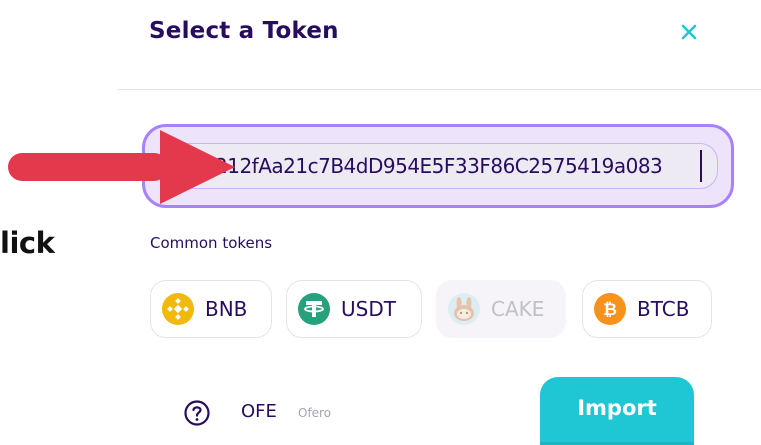 The height and width of the screenshot is (445, 761). What do you see at coordinates (439, 89) in the screenshot?
I see `modal-divider` at bounding box center [439, 89].